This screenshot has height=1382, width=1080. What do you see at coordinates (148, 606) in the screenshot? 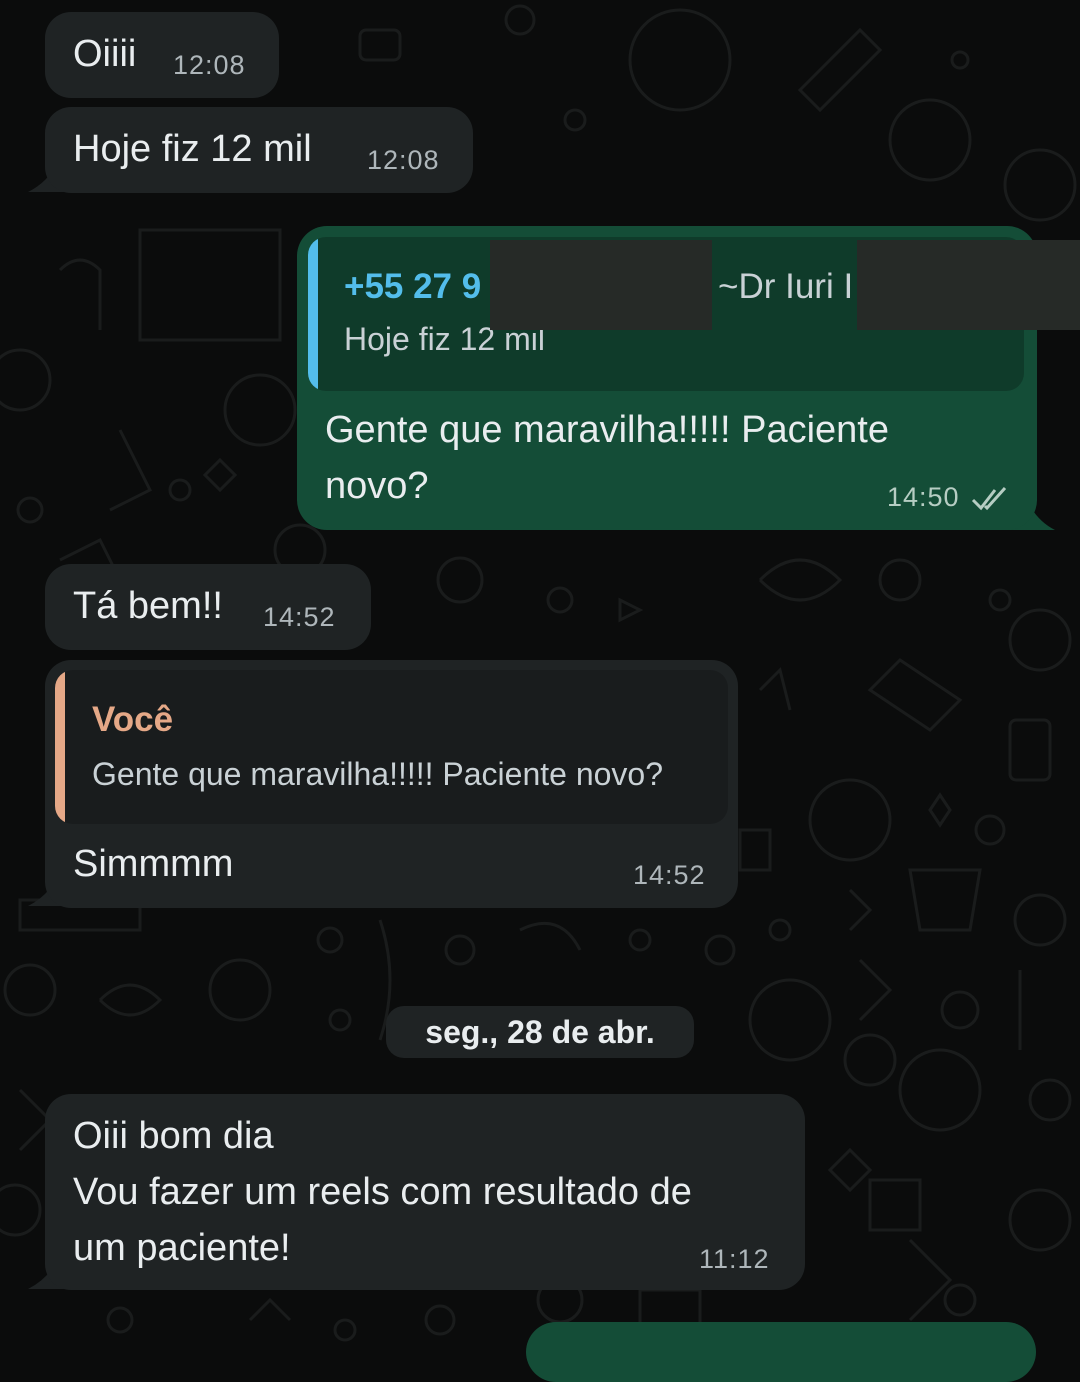
I see `message-text: Tá bem!!` at bounding box center [148, 606].